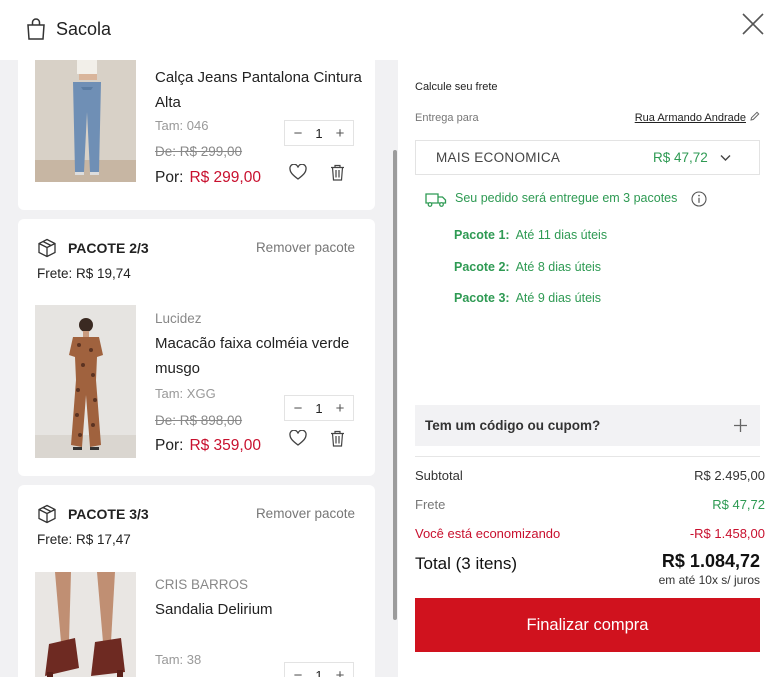  I want to click on package-eta-3: Pacote 3: Até 9 dias úteis, so click(527, 298).